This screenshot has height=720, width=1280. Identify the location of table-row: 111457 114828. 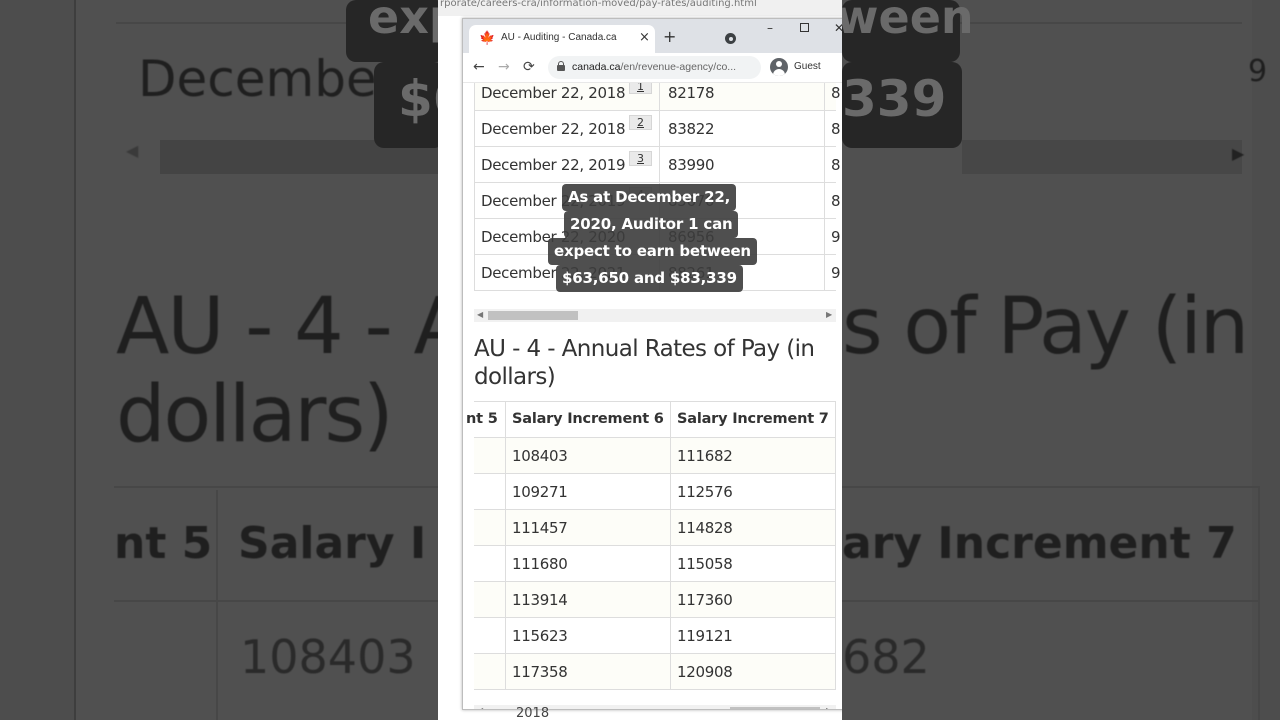
(655, 528).